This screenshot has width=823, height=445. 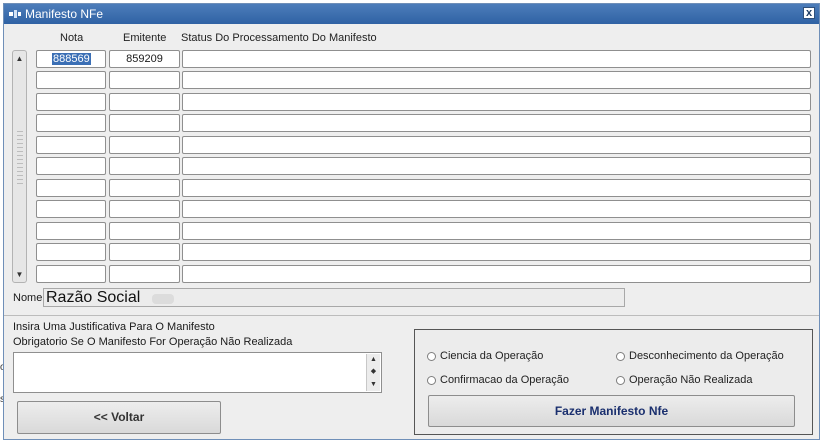 I want to click on option-nao-realizada: Operação Não Realizada, so click(x=684, y=380).